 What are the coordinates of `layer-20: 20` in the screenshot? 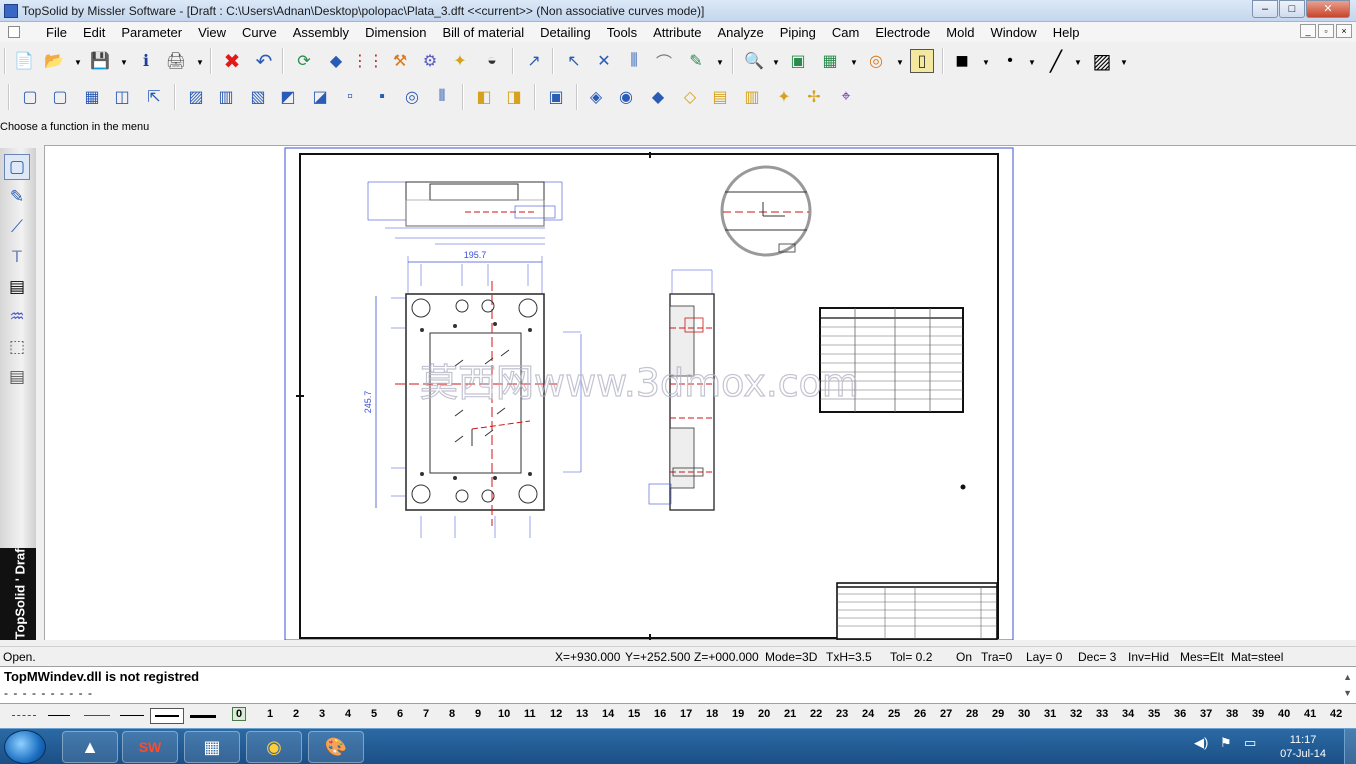 It's located at (764, 714).